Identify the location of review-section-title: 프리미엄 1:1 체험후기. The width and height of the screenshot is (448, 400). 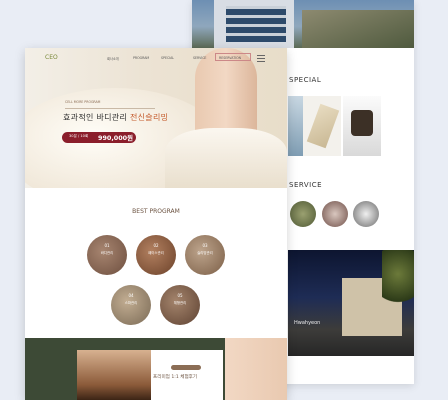
(175, 377).